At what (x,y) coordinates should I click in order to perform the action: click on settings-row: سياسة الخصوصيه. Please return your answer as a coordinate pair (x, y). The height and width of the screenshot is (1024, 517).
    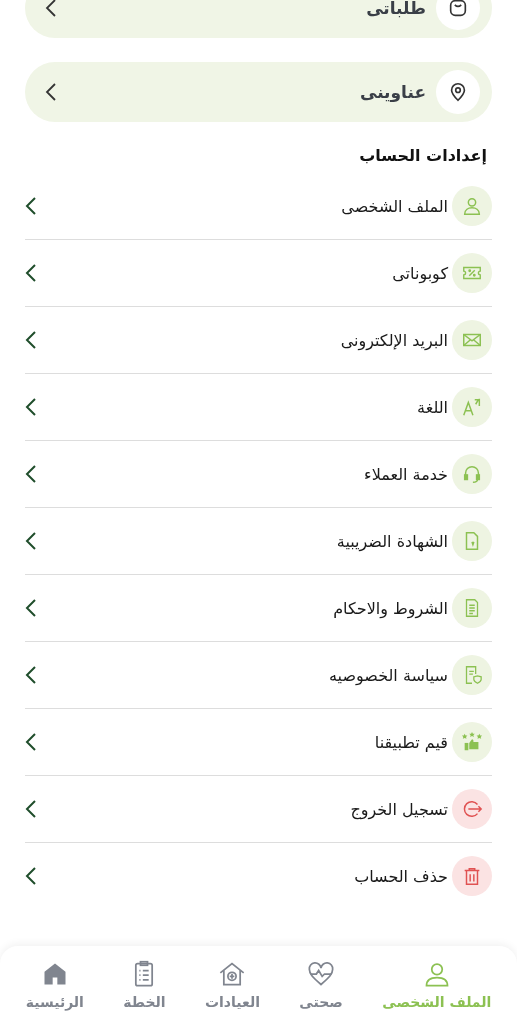
    Looking at the image, I should click on (258, 675).